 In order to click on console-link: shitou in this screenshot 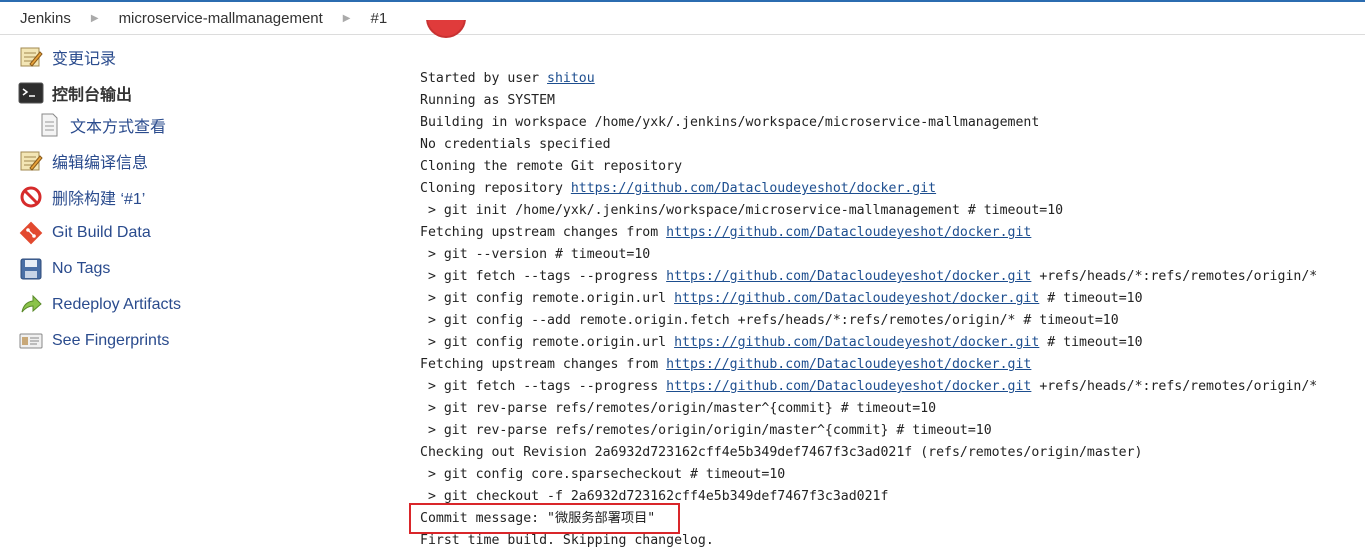, I will do `click(571, 78)`.